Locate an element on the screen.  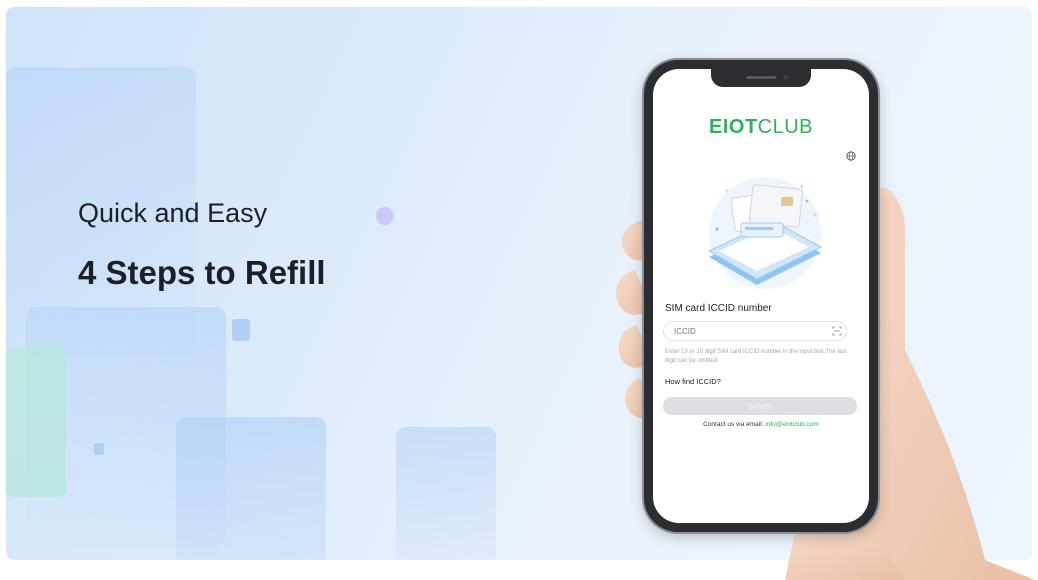
scan-icon is located at coordinates (837, 331).